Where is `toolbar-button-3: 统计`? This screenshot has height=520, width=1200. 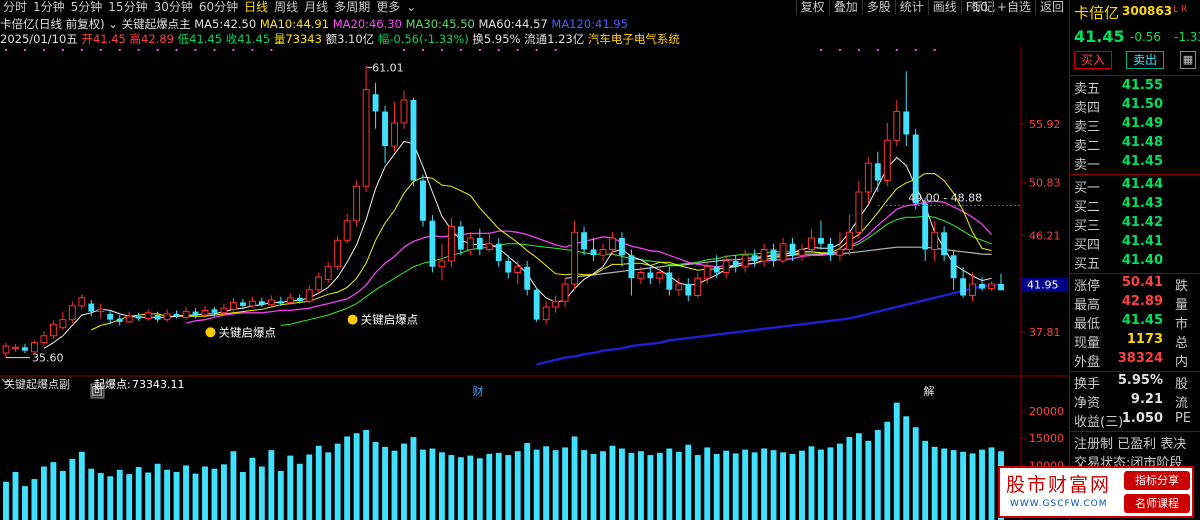
toolbar-button-3: 统计 is located at coordinates (911, 7).